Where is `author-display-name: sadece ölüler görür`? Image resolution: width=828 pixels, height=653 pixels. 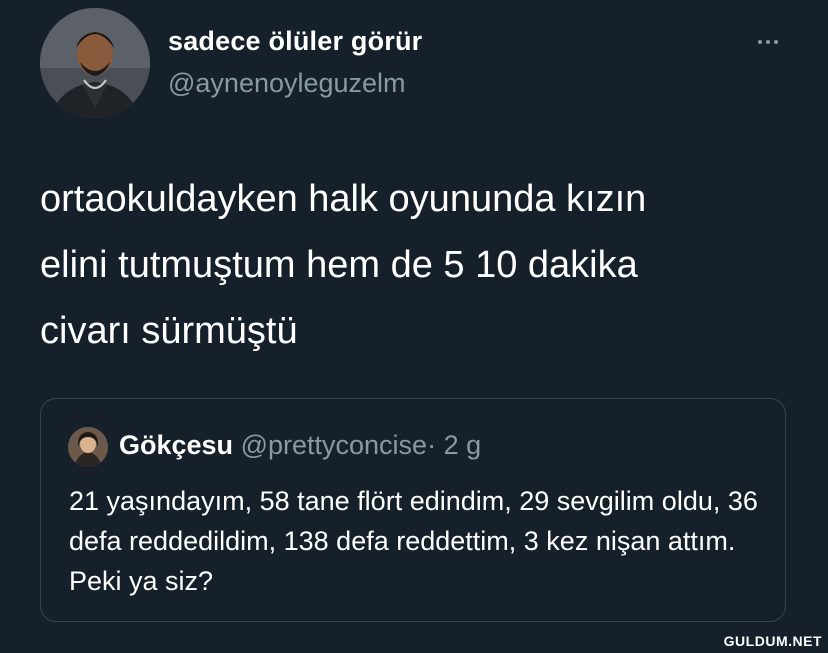 author-display-name: sadece ölüler görür is located at coordinates (295, 41).